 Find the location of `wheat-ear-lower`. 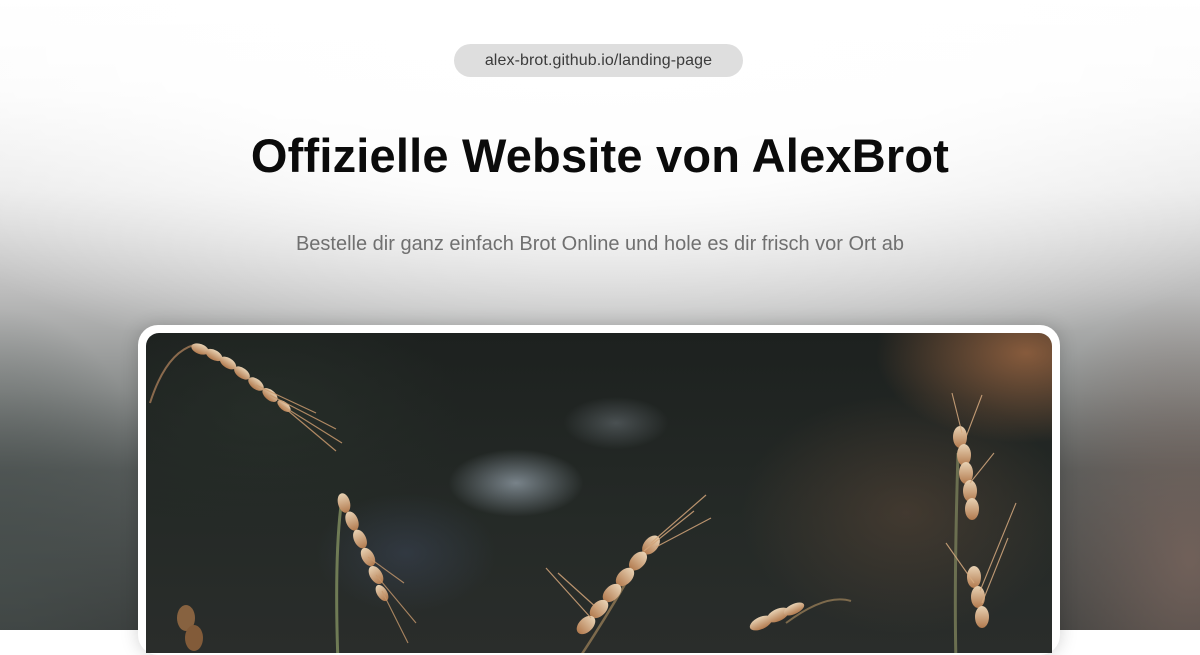

wheat-ear-lower is located at coordinates (800, 614).